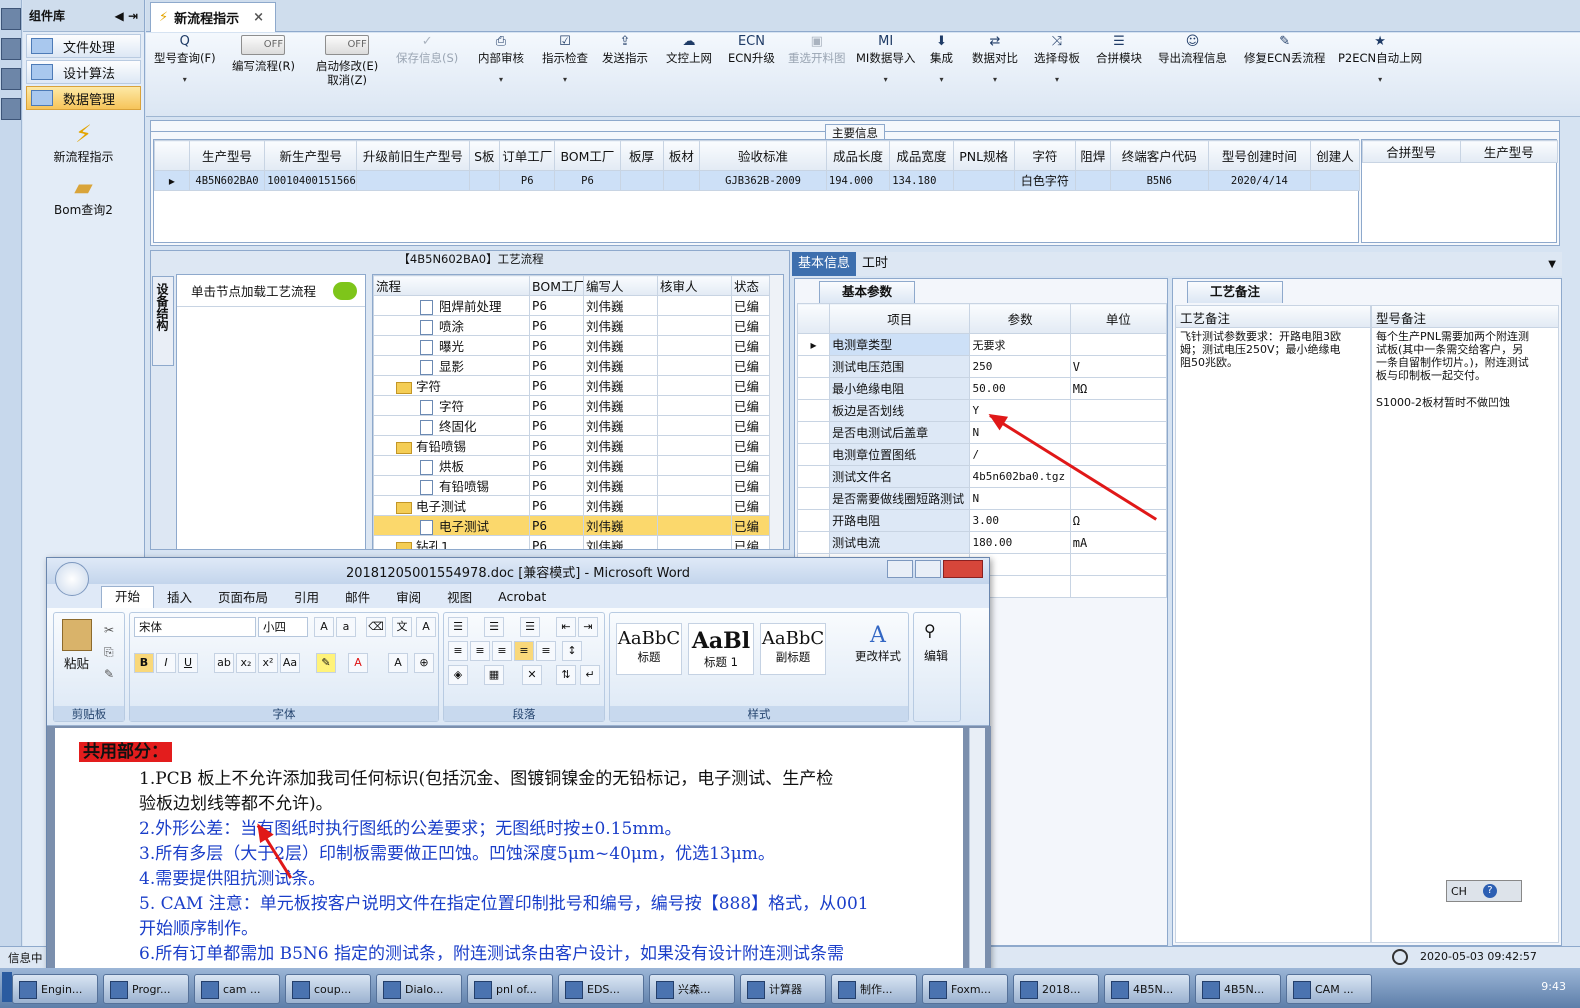  Describe the element at coordinates (451, 345) in the screenshot. I see `tree-node: 曝光` at that location.